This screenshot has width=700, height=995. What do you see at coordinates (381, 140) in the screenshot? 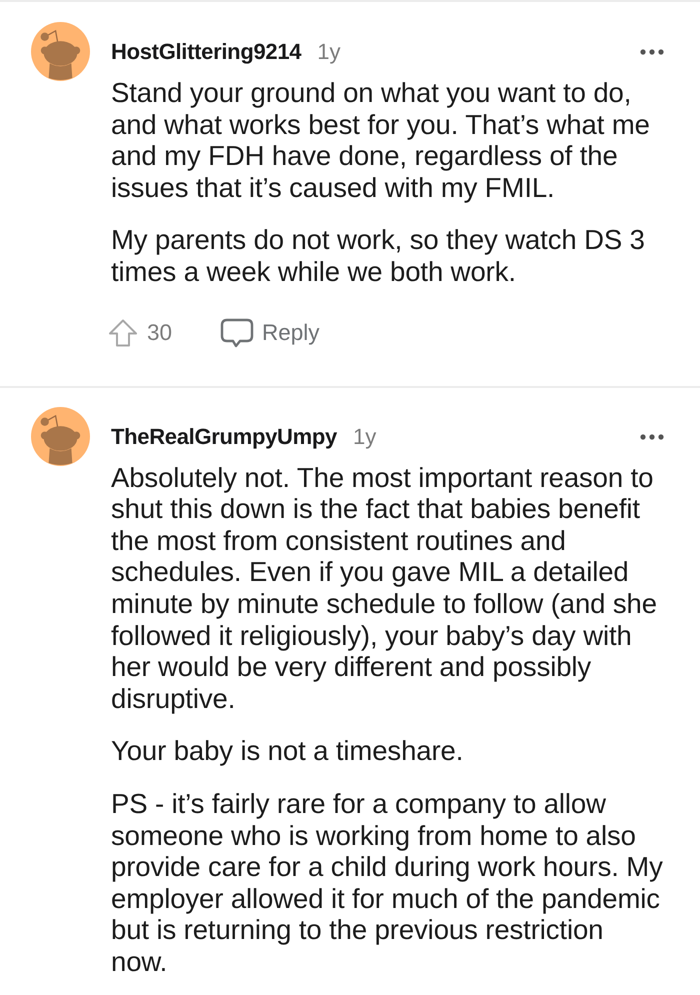
I see `comment-text: Stand your ground on what you want to do, and what works best for you. That’s what me and my FDH have done, regardless of the issues that it’s caused with my FMIL.` at bounding box center [381, 140].